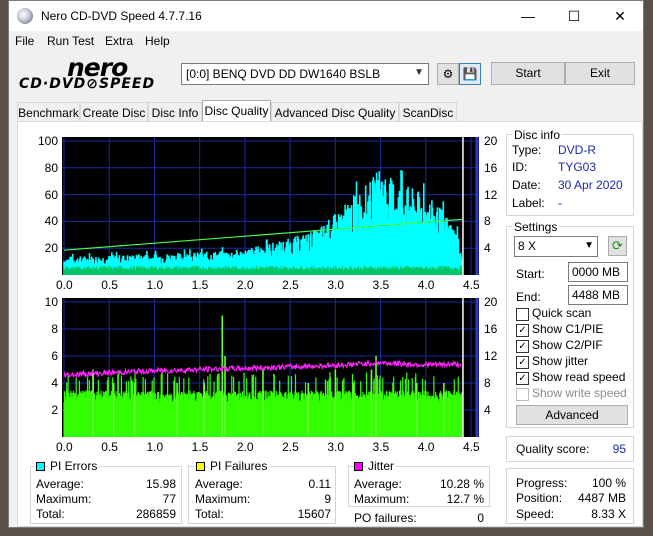 Image resolution: width=653 pixels, height=536 pixels. Describe the element at coordinates (535, 514) in the screenshot. I see `speed-label: Speed:` at that location.